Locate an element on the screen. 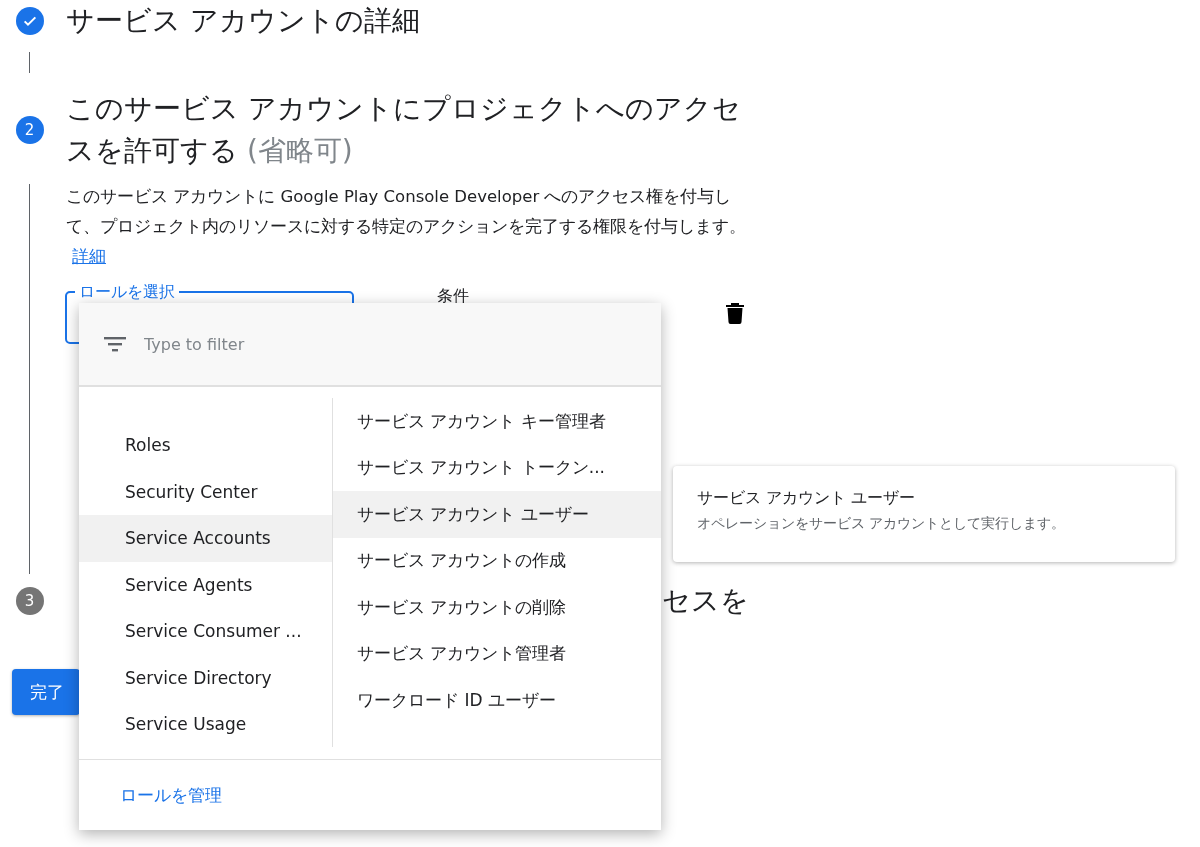  filter-icon is located at coordinates (115, 344).